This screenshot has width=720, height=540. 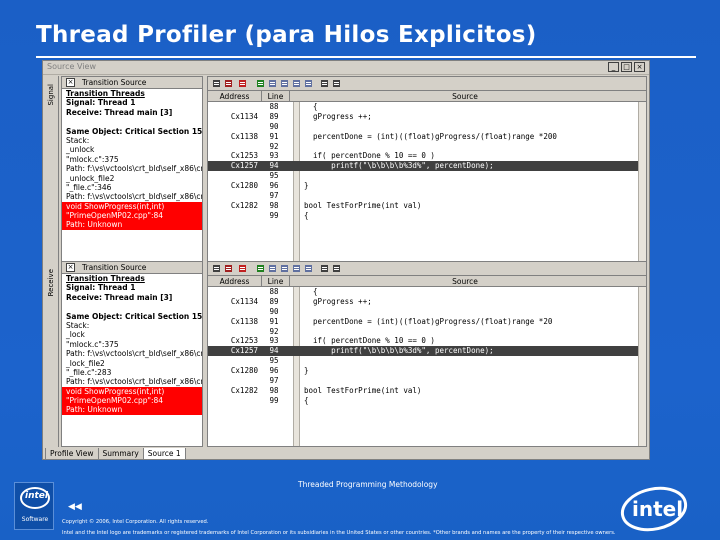 I want to click on row-source: {, so click(x=311, y=106).